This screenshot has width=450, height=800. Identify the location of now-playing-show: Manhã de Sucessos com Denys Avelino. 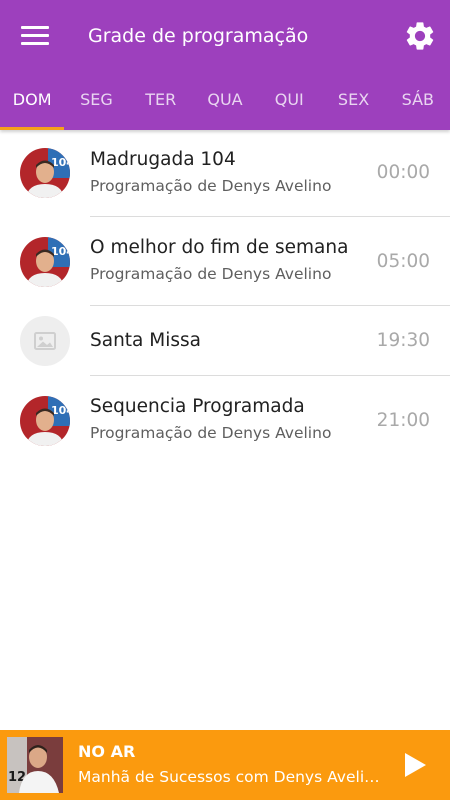
(230, 777).